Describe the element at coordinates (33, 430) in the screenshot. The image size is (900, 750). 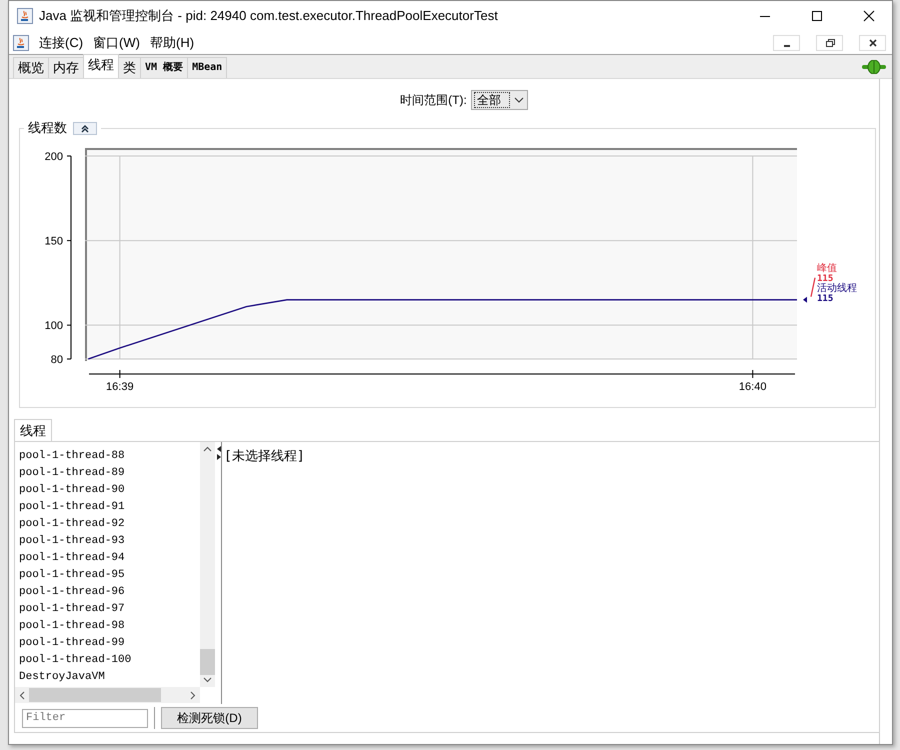
I see `panel-tab: 线程` at that location.